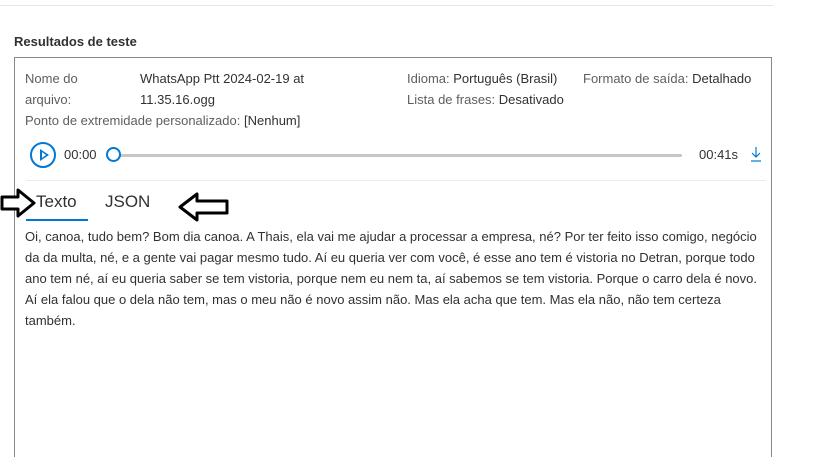 This screenshot has height=457, width=832. Describe the element at coordinates (636, 78) in the screenshot. I see `output-format-label: Formato de saída:` at that location.